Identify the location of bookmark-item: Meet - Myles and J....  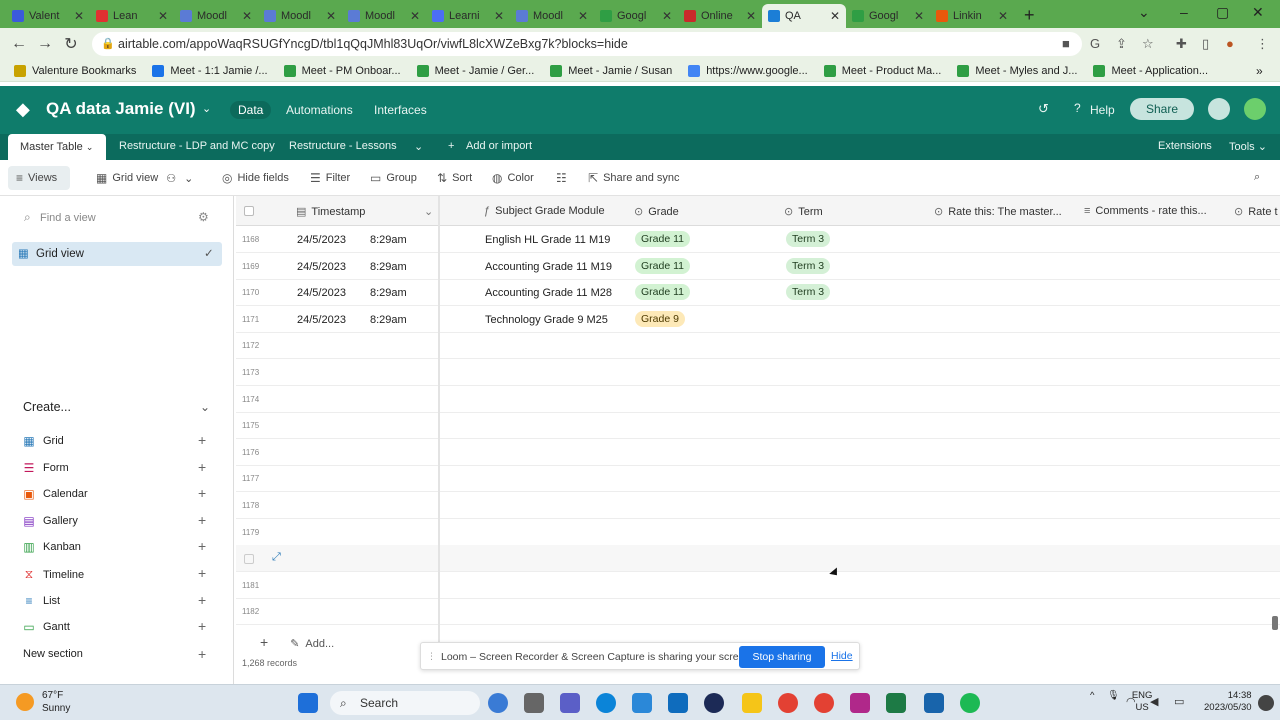
(1017, 70).